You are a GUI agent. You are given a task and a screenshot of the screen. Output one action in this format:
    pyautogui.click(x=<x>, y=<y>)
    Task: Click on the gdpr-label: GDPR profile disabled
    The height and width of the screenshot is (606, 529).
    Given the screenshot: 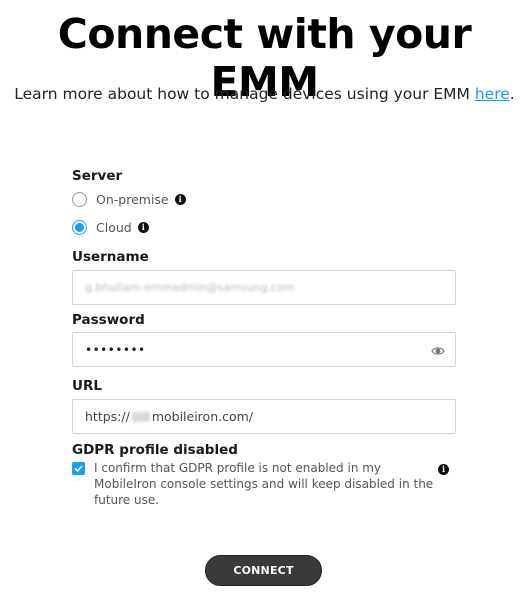 What is the action you would take?
    pyautogui.click(x=155, y=450)
    